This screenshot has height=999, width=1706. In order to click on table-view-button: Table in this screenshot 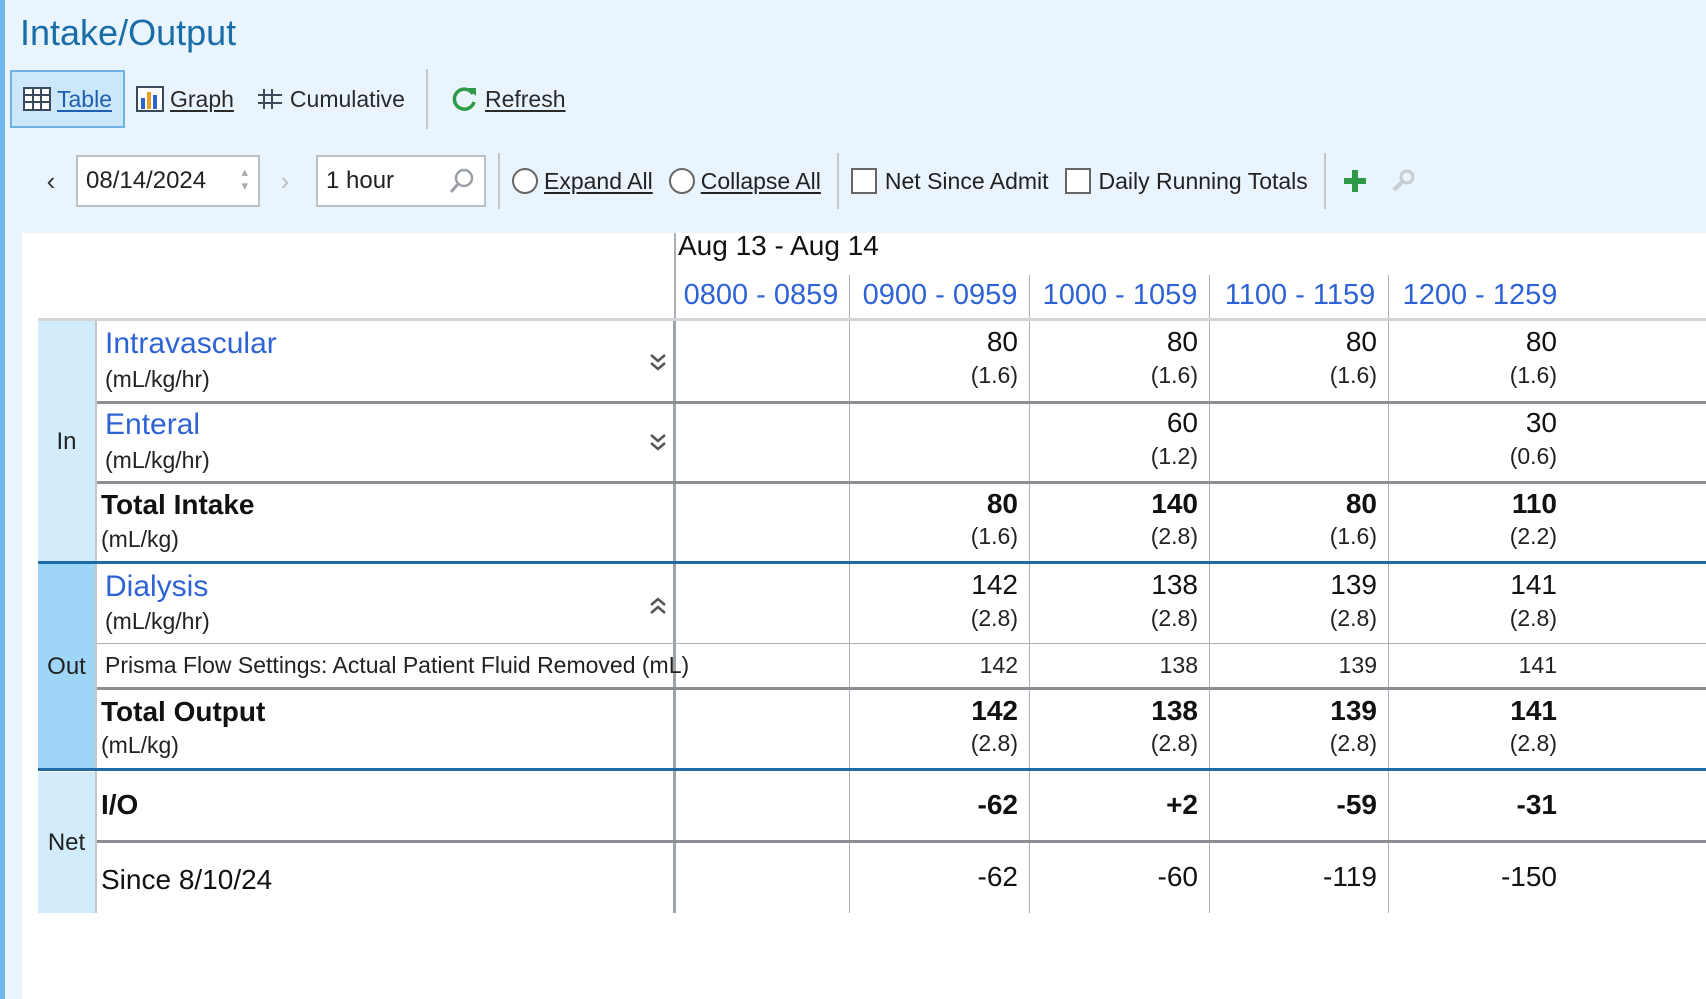, I will do `click(67, 99)`.